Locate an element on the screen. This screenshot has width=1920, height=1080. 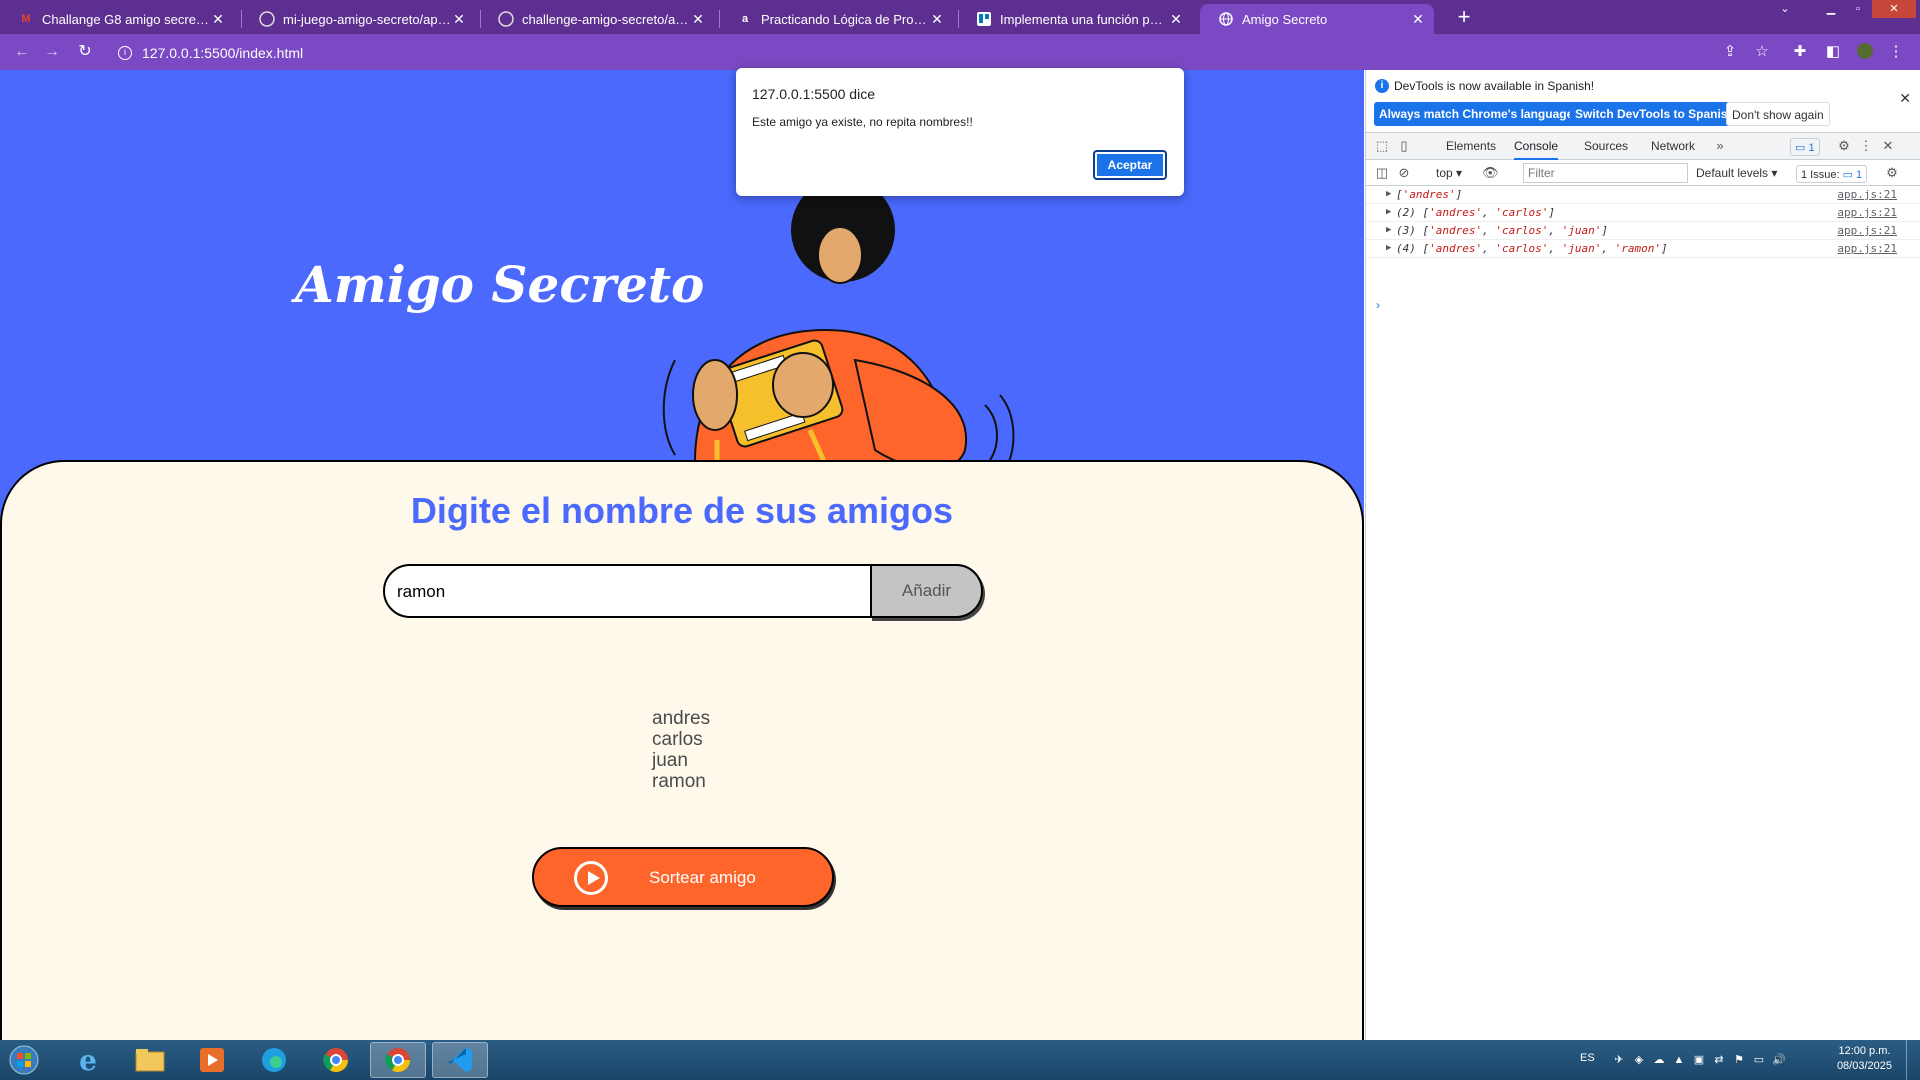
edge-browser-icon is located at coordinates (274, 1060).